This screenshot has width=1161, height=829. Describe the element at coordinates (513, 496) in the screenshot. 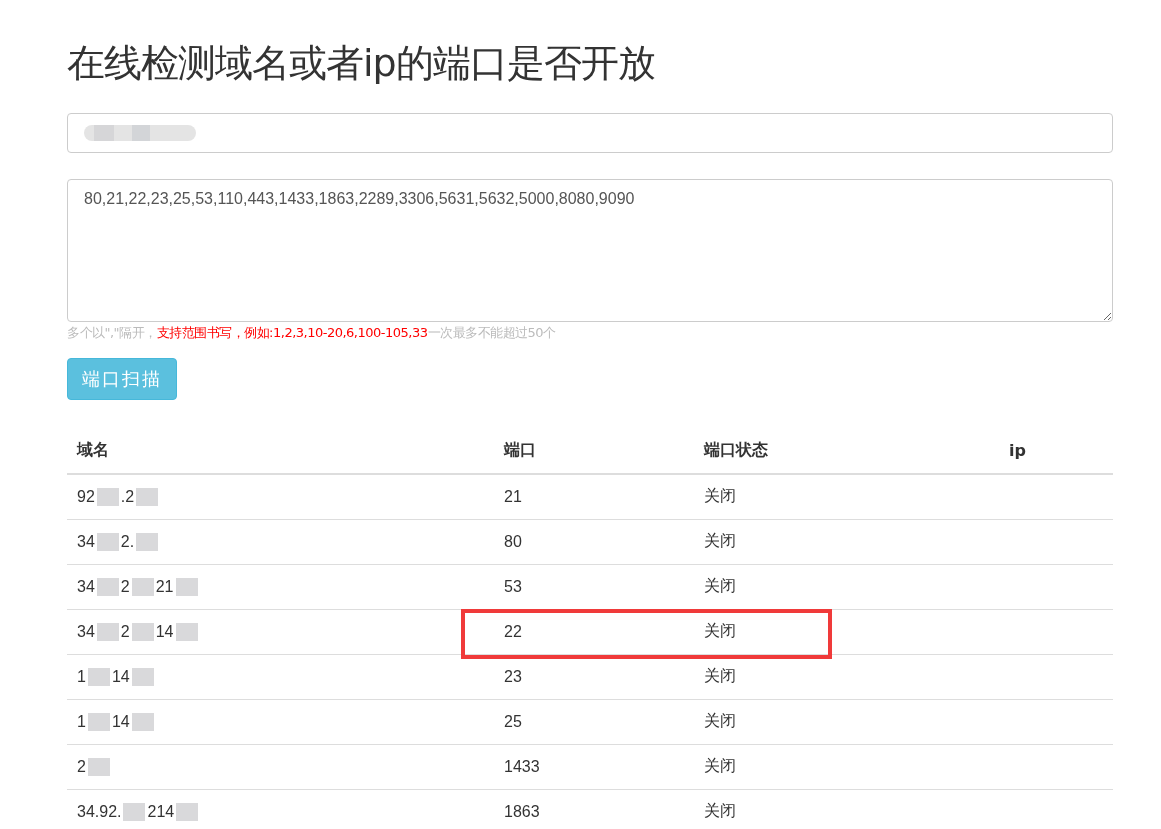

I see `port-text: 21` at that location.